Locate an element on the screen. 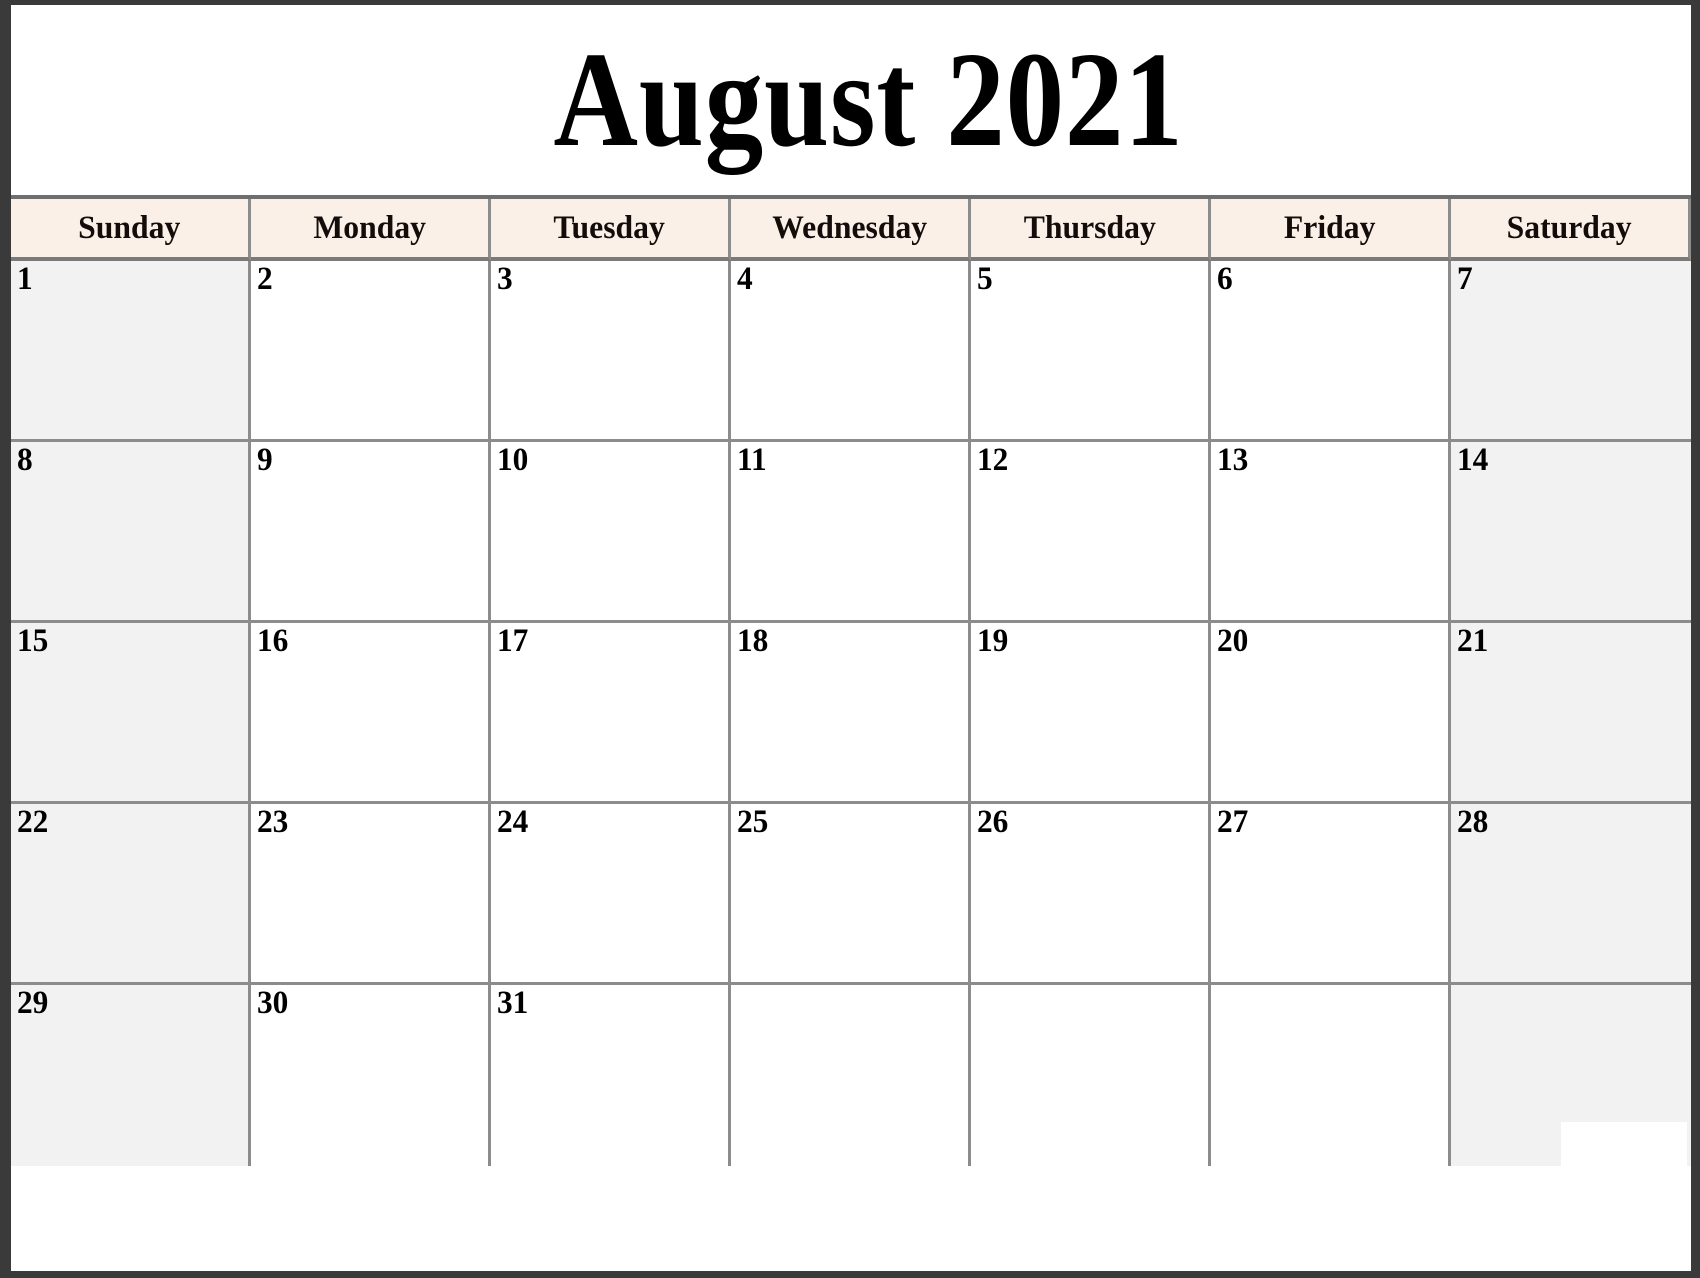 The width and height of the screenshot is (1700, 1278). day-number: 17 is located at coordinates (513, 641).